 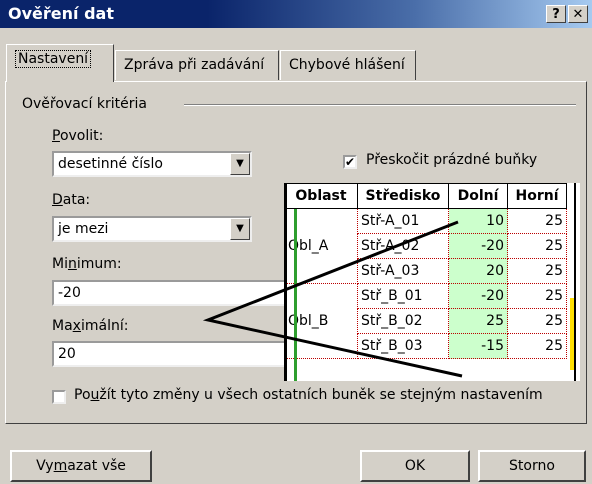 I want to click on ok-button: OK, so click(x=415, y=466).